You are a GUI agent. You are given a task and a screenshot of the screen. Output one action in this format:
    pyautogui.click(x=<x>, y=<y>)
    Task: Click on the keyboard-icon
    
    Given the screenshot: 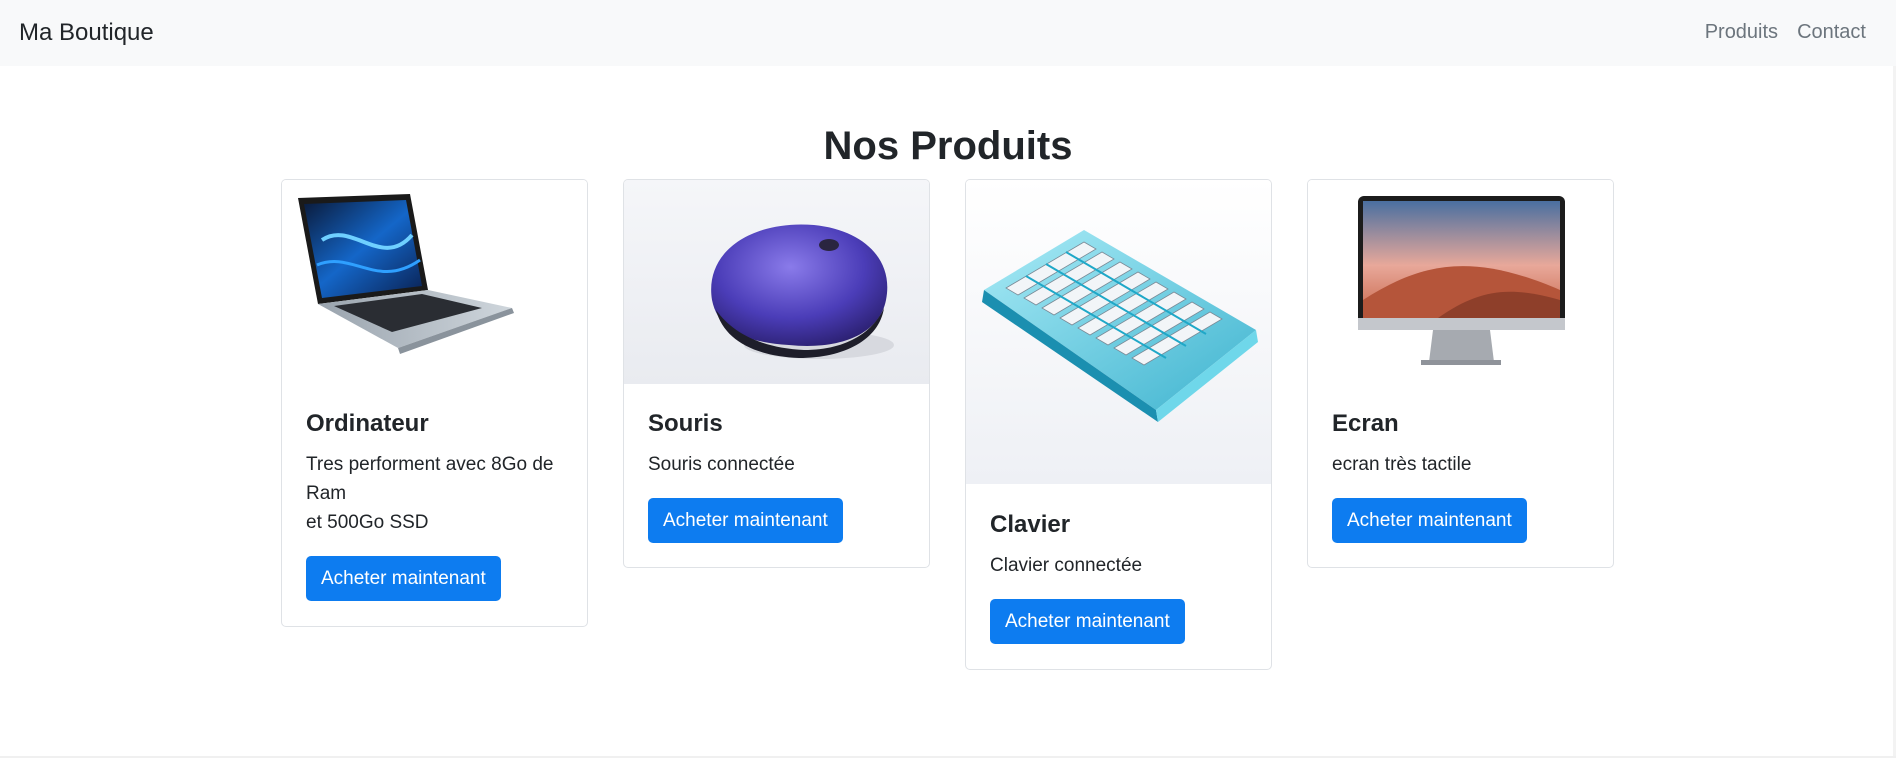 What is the action you would take?
    pyautogui.click(x=1120, y=326)
    